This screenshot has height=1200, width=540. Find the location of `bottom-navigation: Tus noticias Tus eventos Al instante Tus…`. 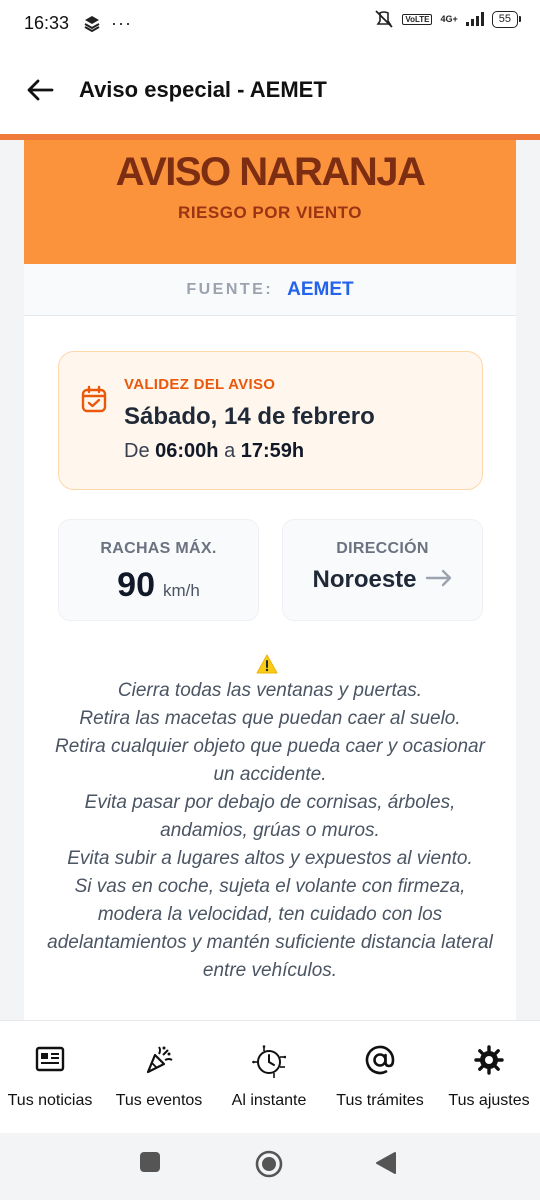

bottom-navigation: Tus noticias Tus eventos Al instante Tus… is located at coordinates (270, 1076).